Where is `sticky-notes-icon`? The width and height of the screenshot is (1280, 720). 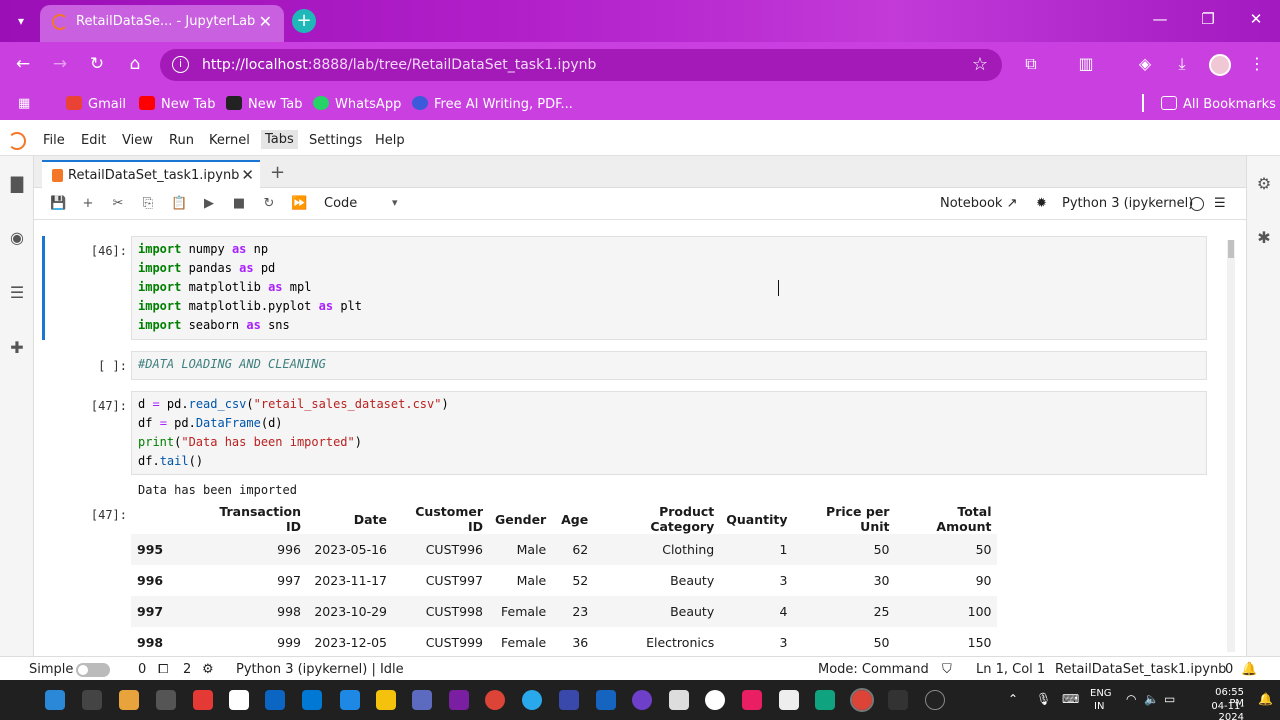
sticky-notes-icon is located at coordinates (386, 700).